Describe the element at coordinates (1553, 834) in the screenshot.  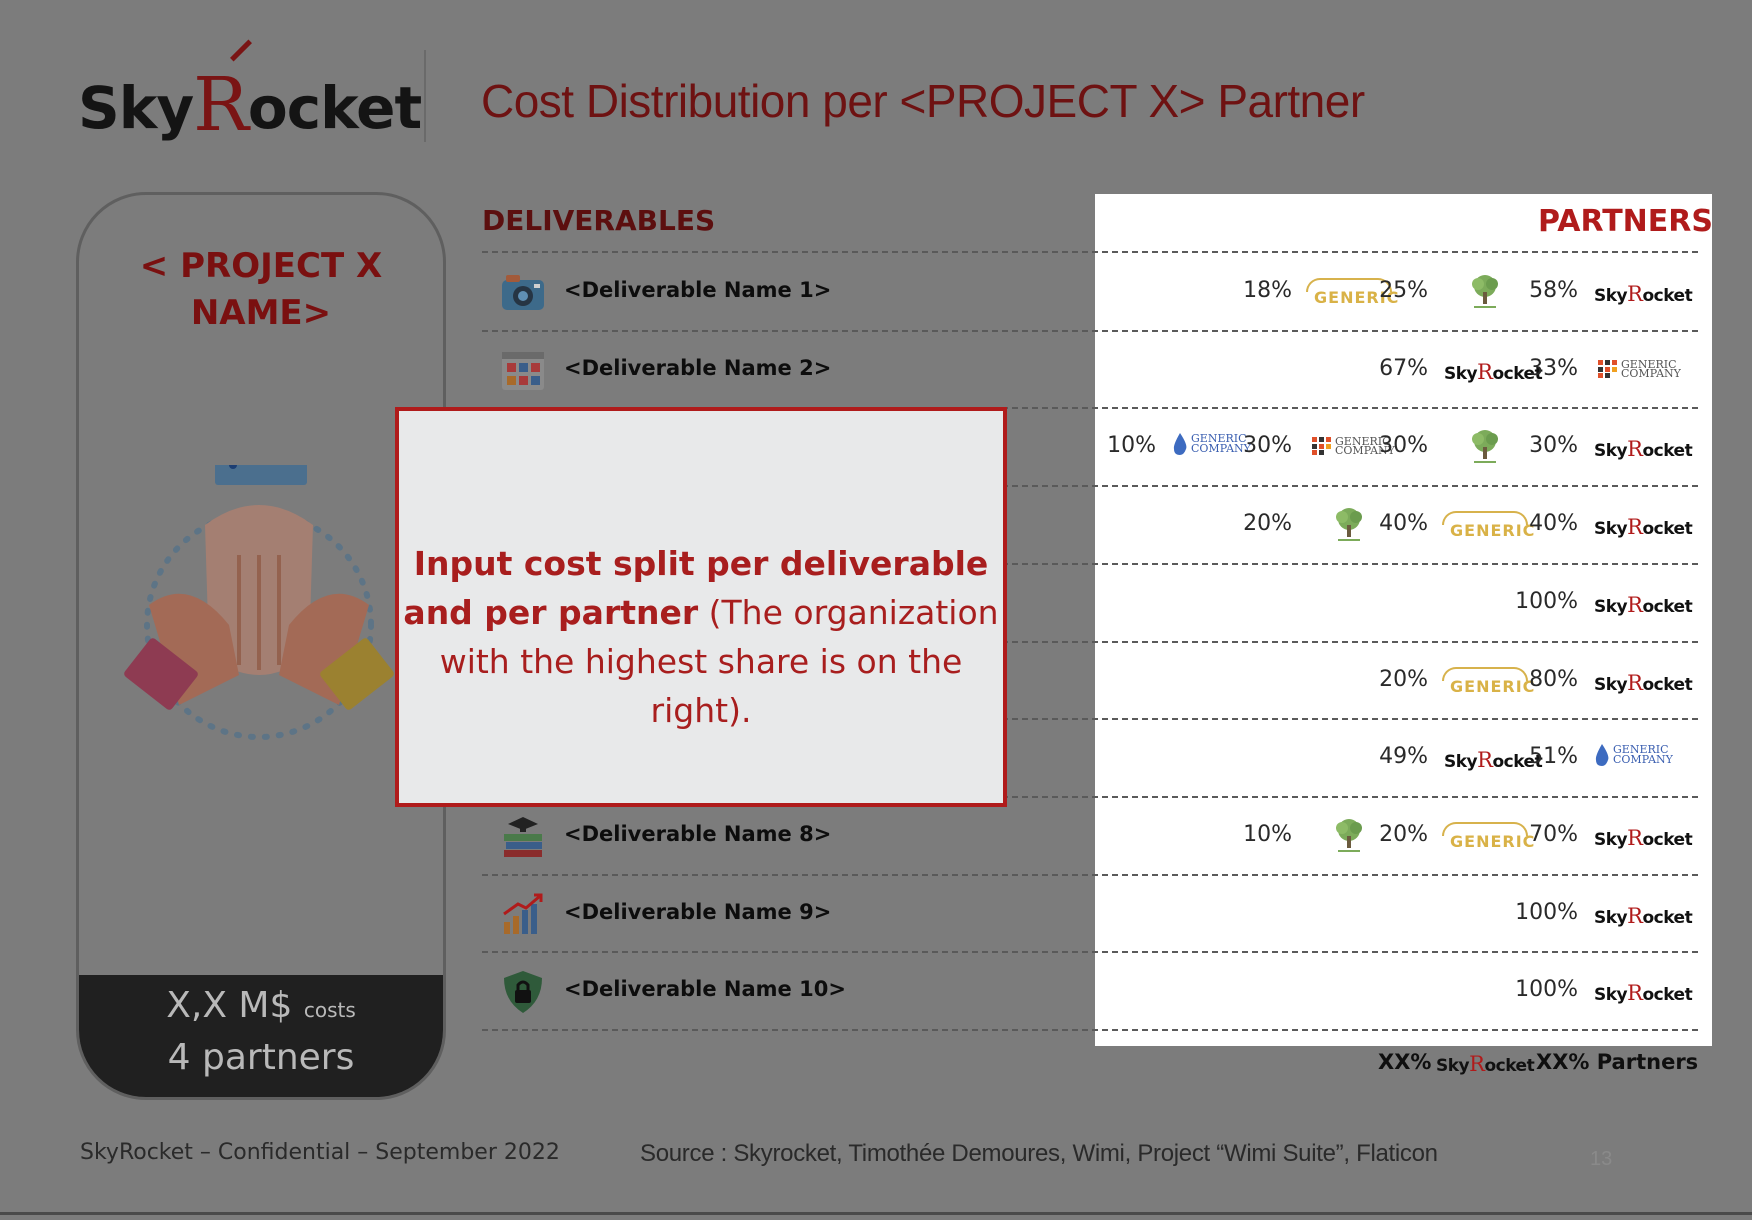
I see `partner-share-percent: 70%` at that location.